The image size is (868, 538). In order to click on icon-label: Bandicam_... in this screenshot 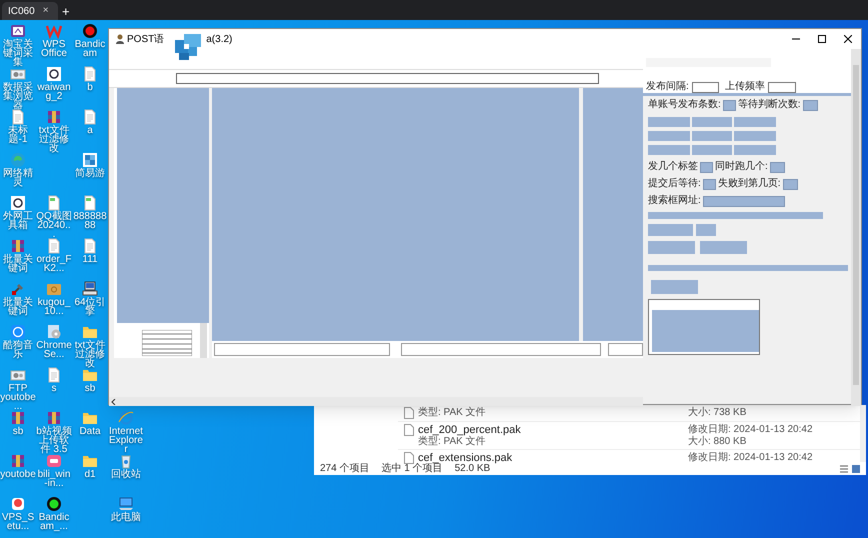, I will do `click(54, 522)`.